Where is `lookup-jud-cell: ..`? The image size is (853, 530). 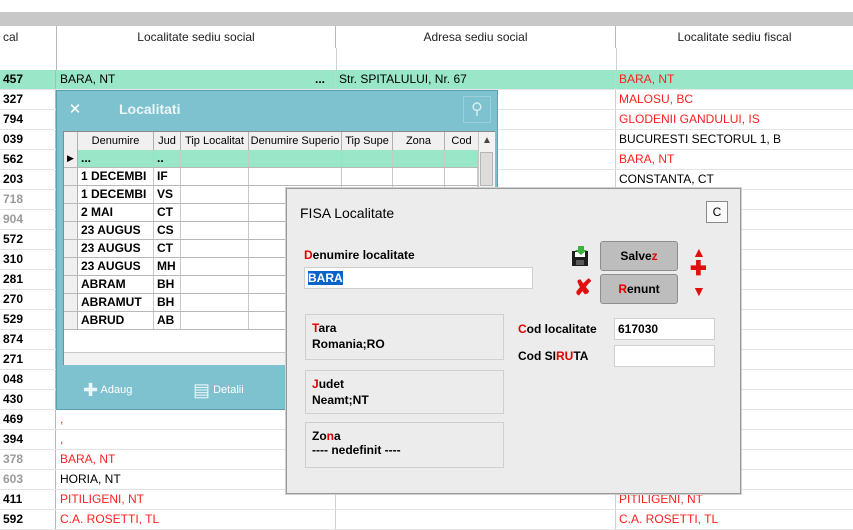
lookup-jud-cell: .. is located at coordinates (167, 158).